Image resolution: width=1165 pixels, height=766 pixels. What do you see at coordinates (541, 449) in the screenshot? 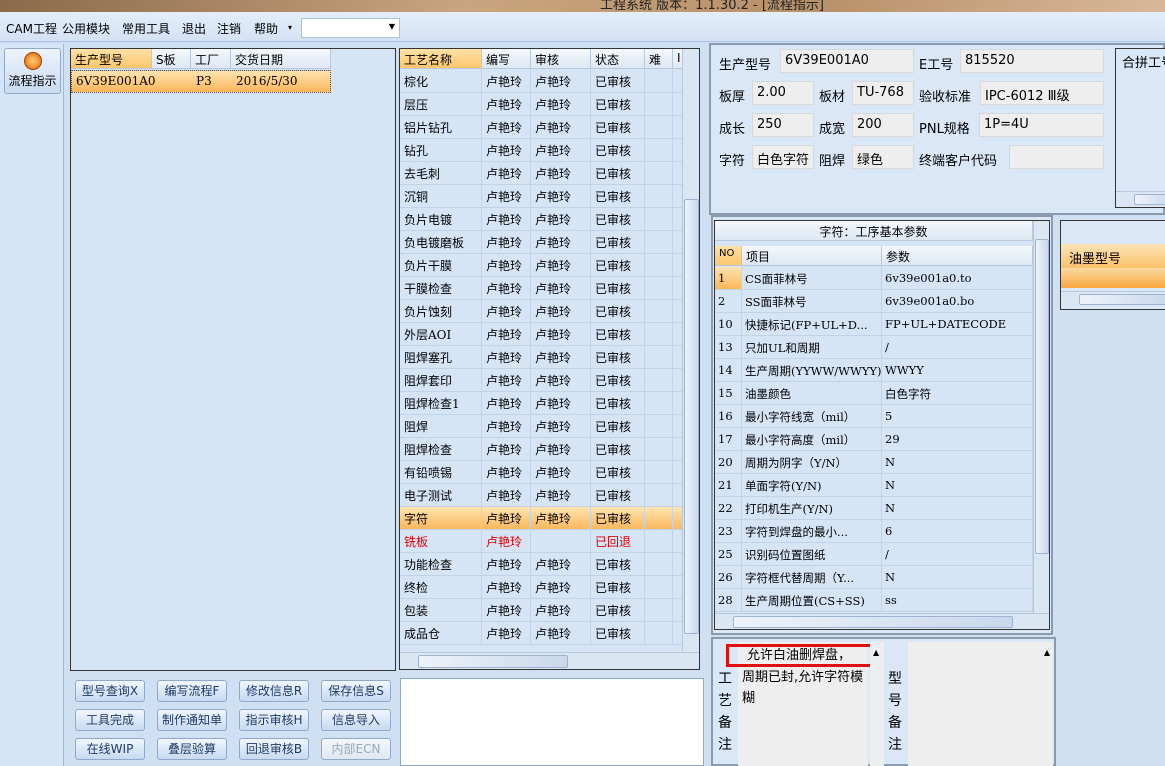
I see `table-row: 阻焊检查 卢艳玲 卢艳玲 已审核` at bounding box center [541, 449].